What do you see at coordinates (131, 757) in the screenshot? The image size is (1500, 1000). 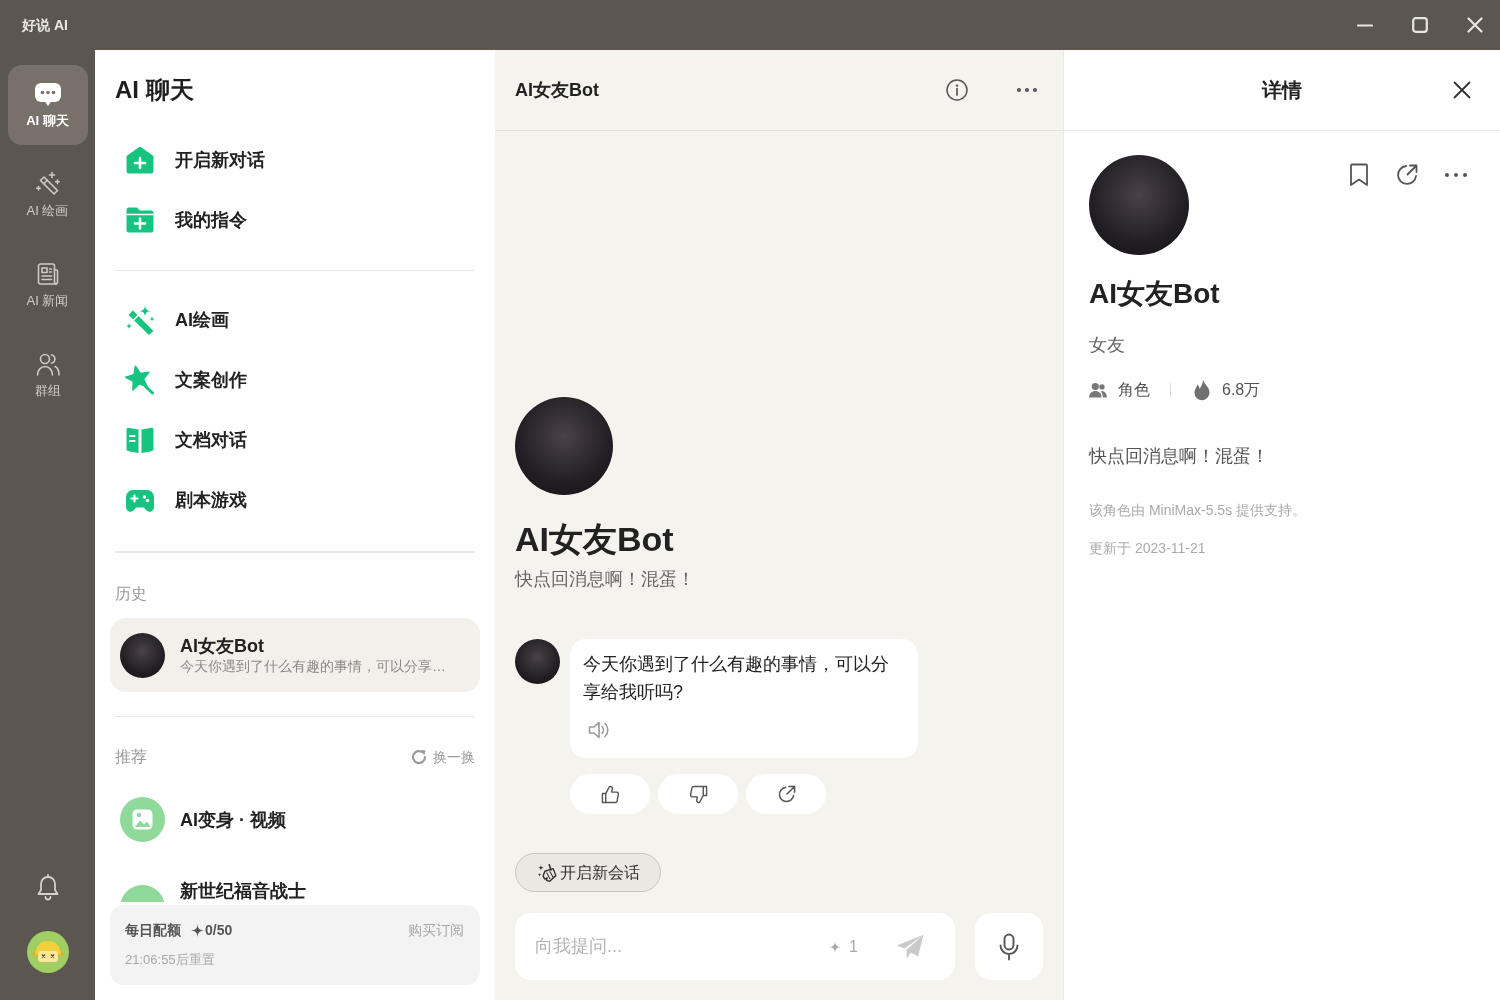 I see `section-heading: 推荐` at bounding box center [131, 757].